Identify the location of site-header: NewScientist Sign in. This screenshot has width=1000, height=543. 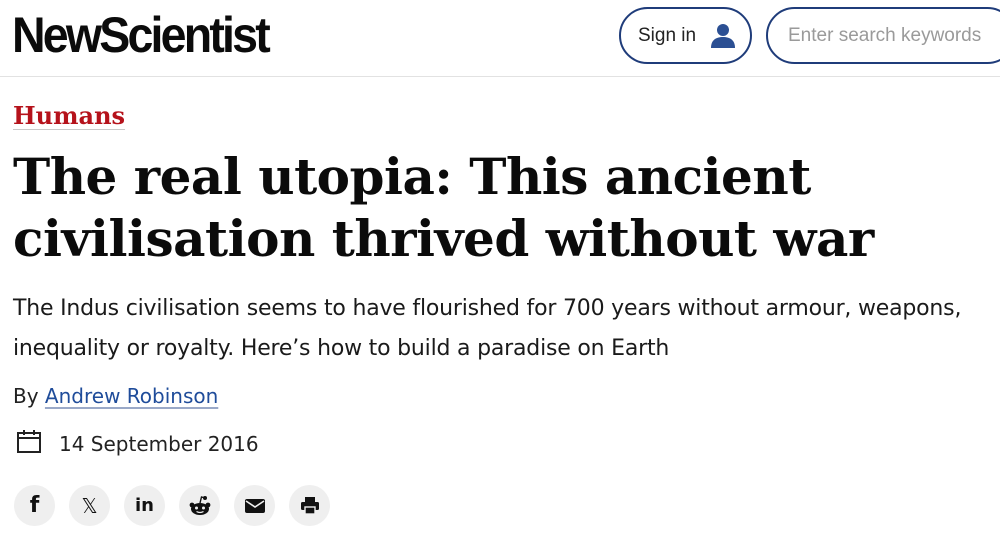
(500, 38).